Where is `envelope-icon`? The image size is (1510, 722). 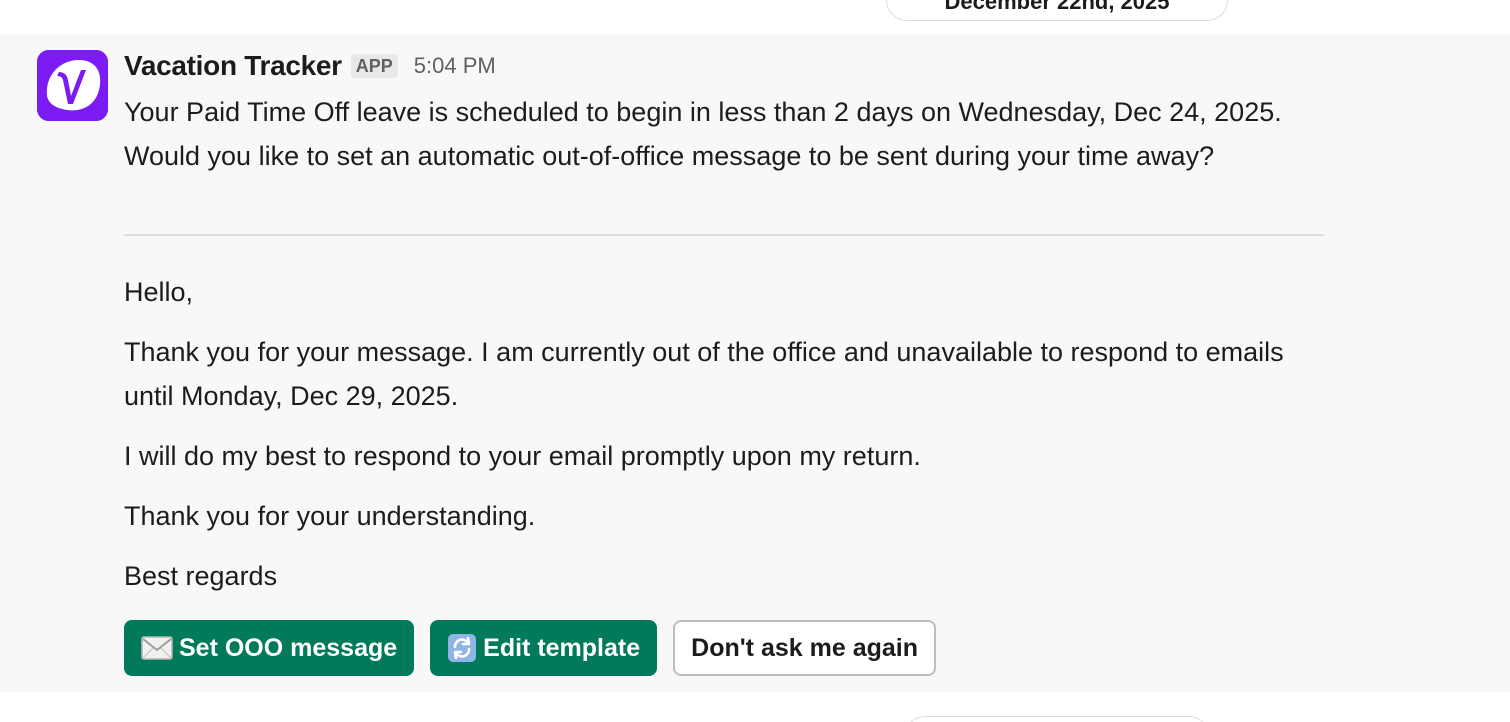
envelope-icon is located at coordinates (157, 648).